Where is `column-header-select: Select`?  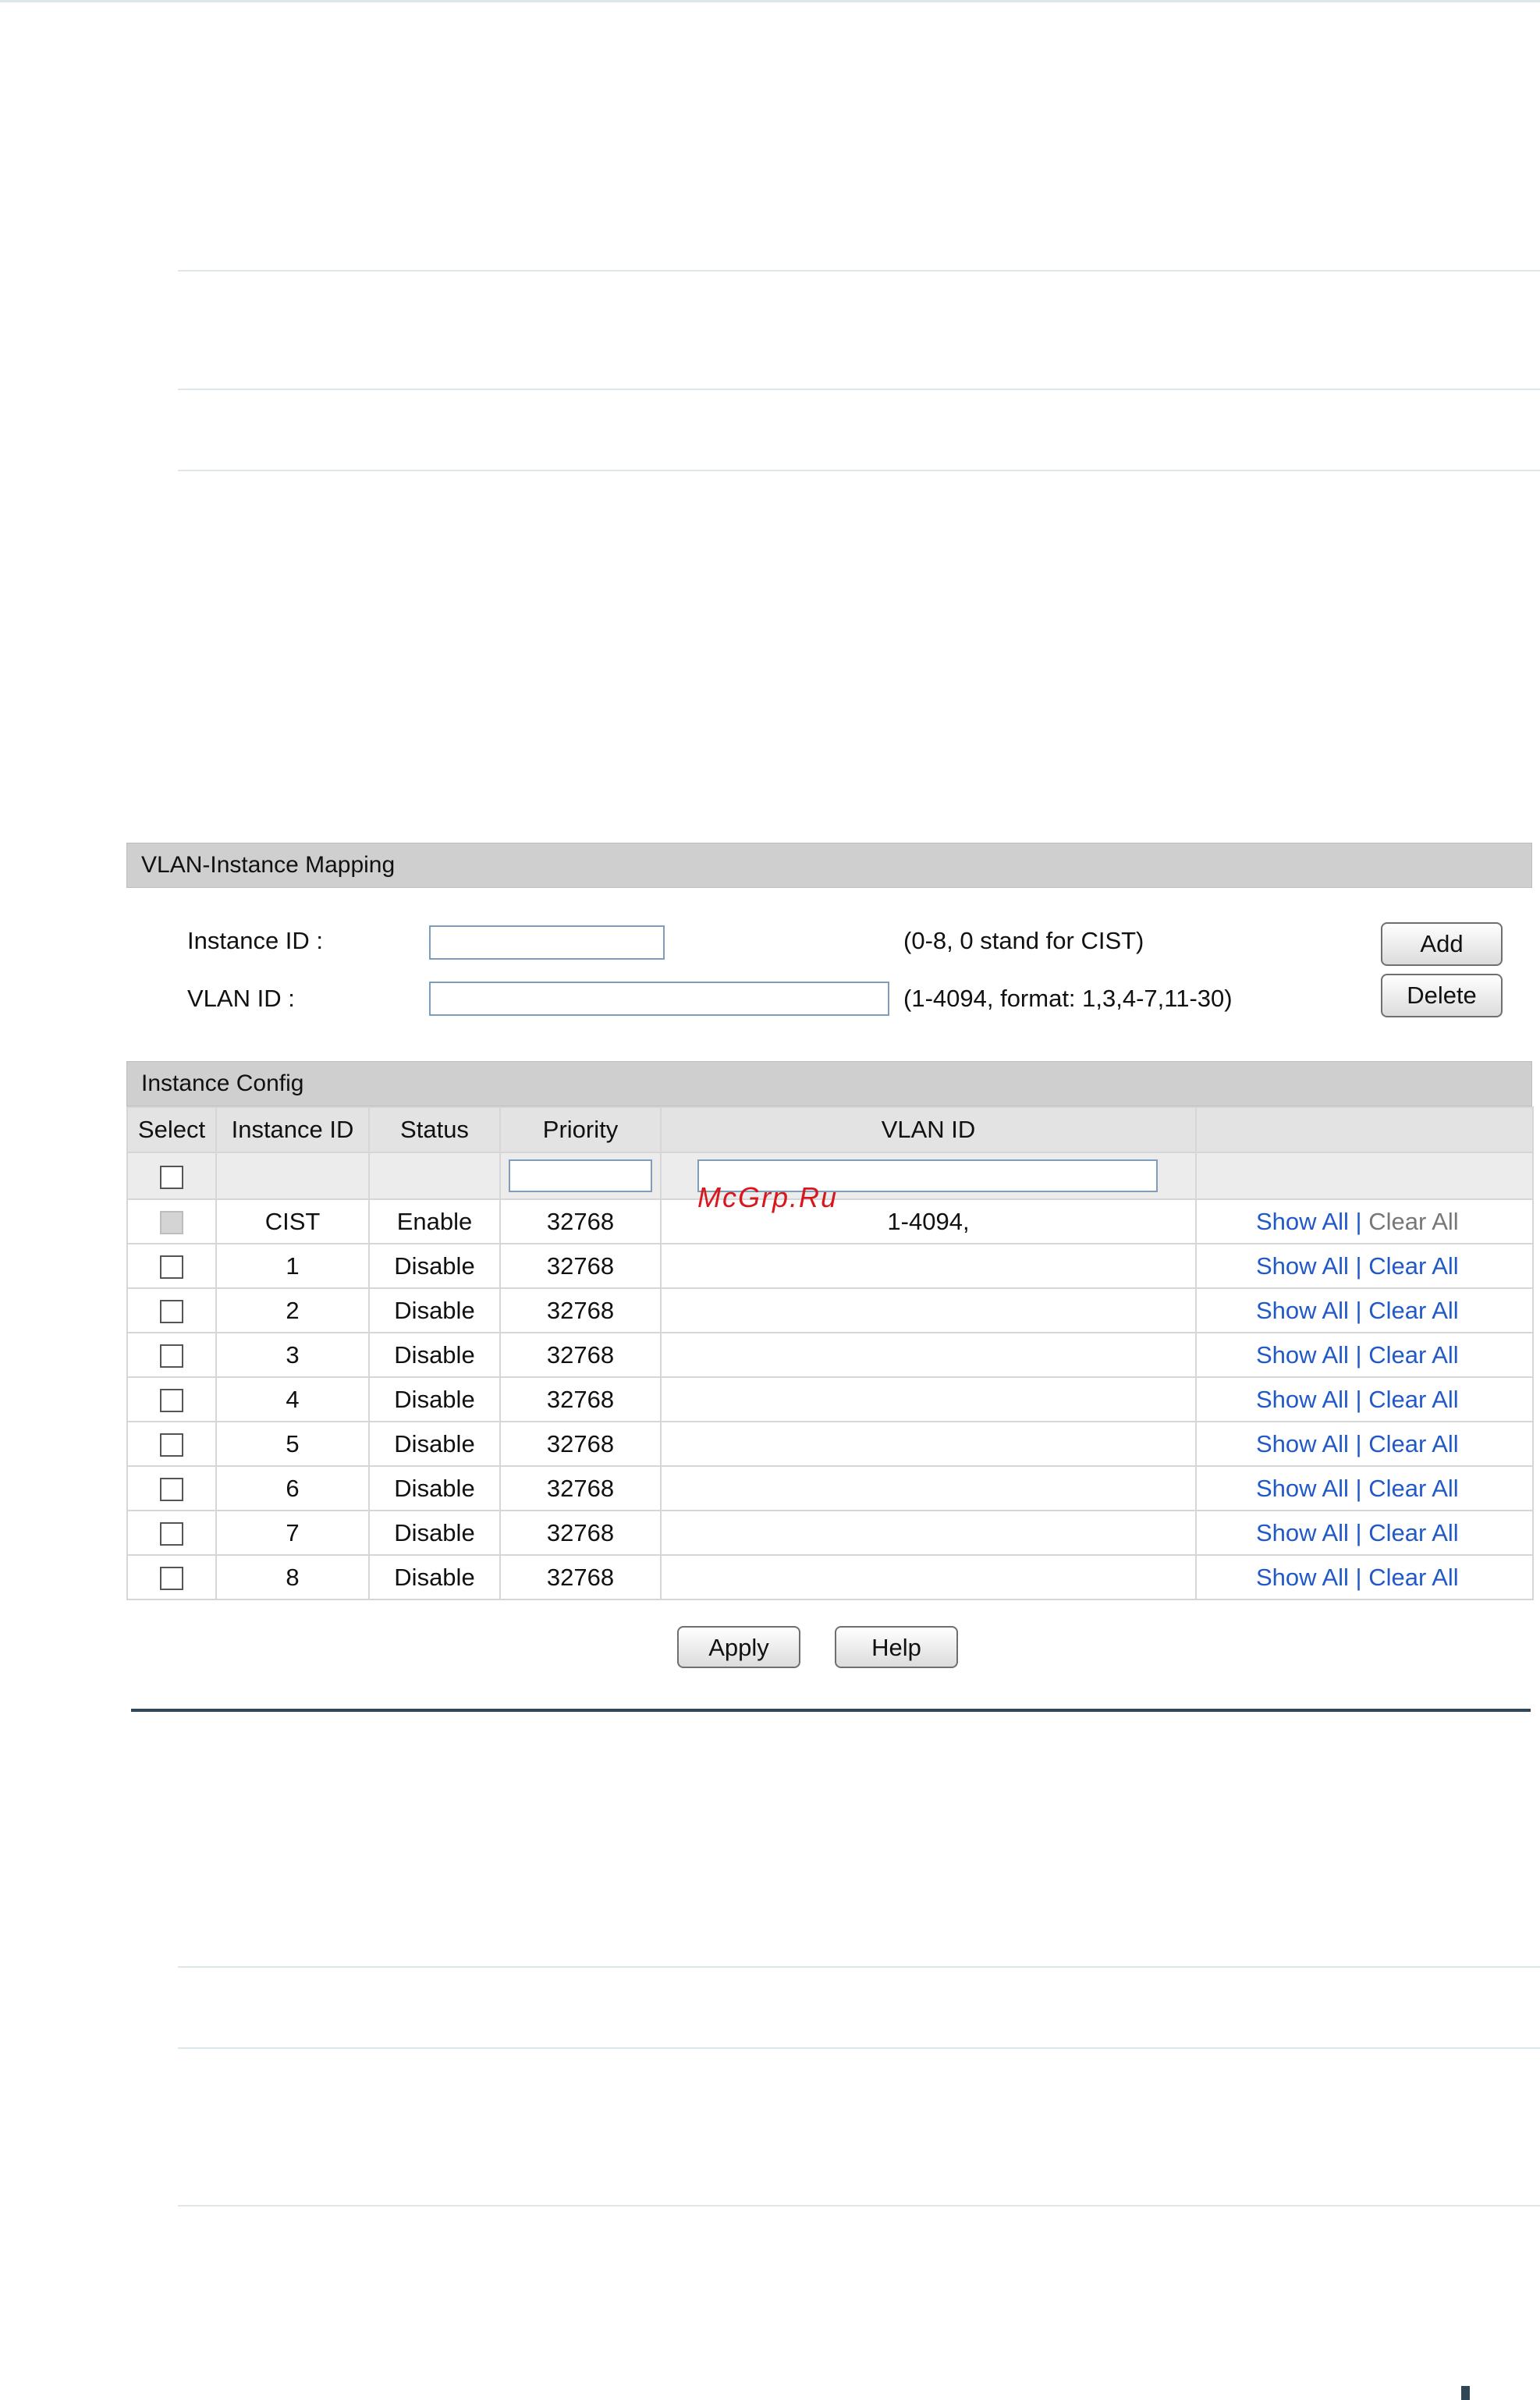
column-header-select: Select is located at coordinates (171, 1129).